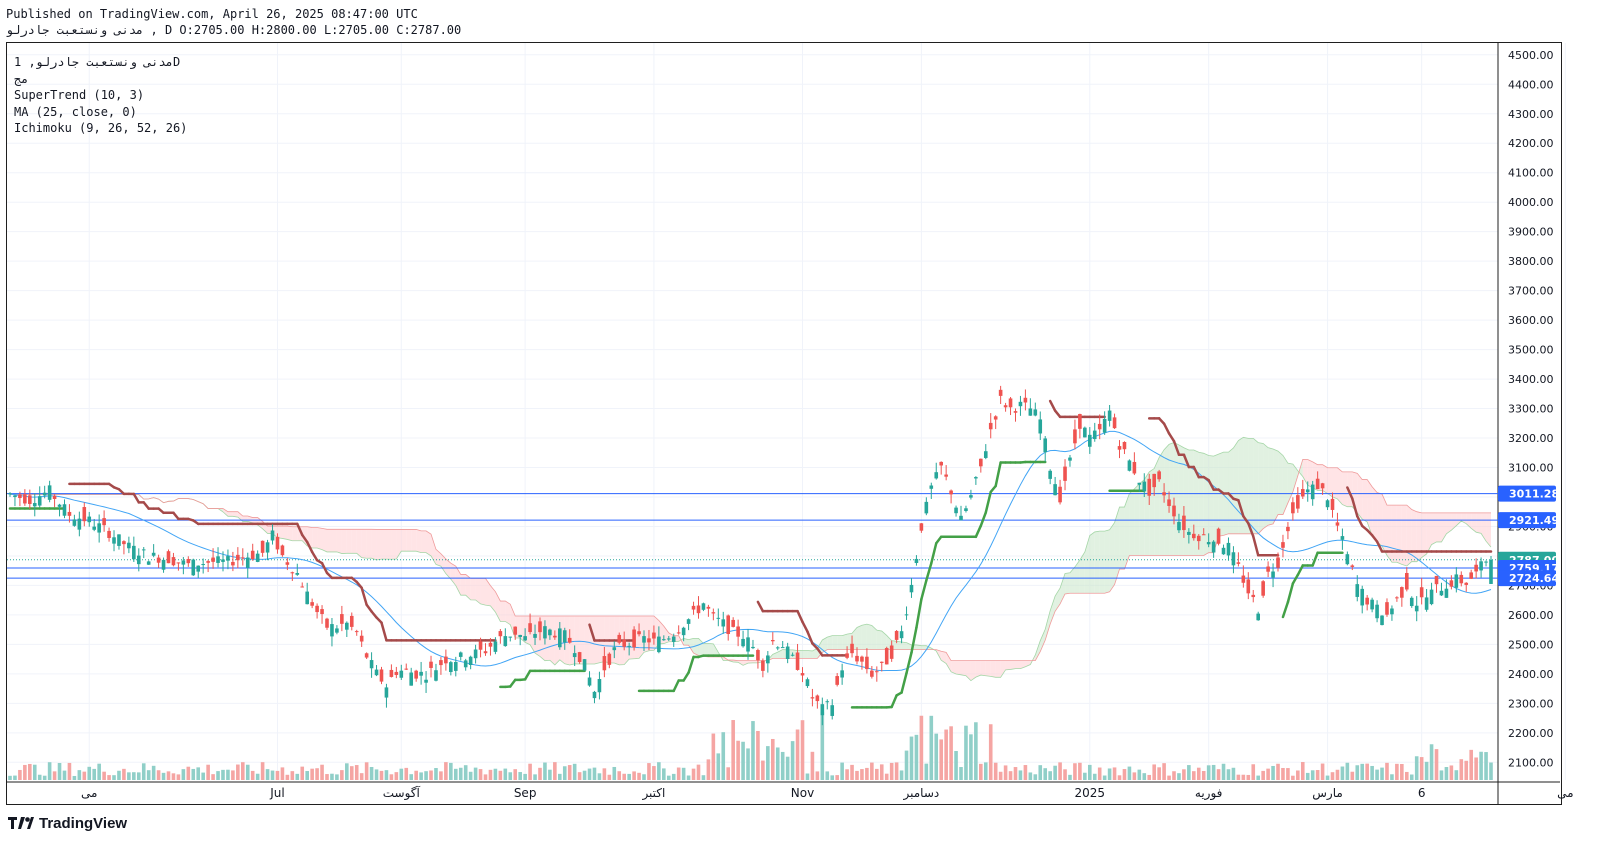 This screenshot has height=858, width=1598. Describe the element at coordinates (284, 30) in the screenshot. I see `ohlc-high: H:2800.00` at that location.